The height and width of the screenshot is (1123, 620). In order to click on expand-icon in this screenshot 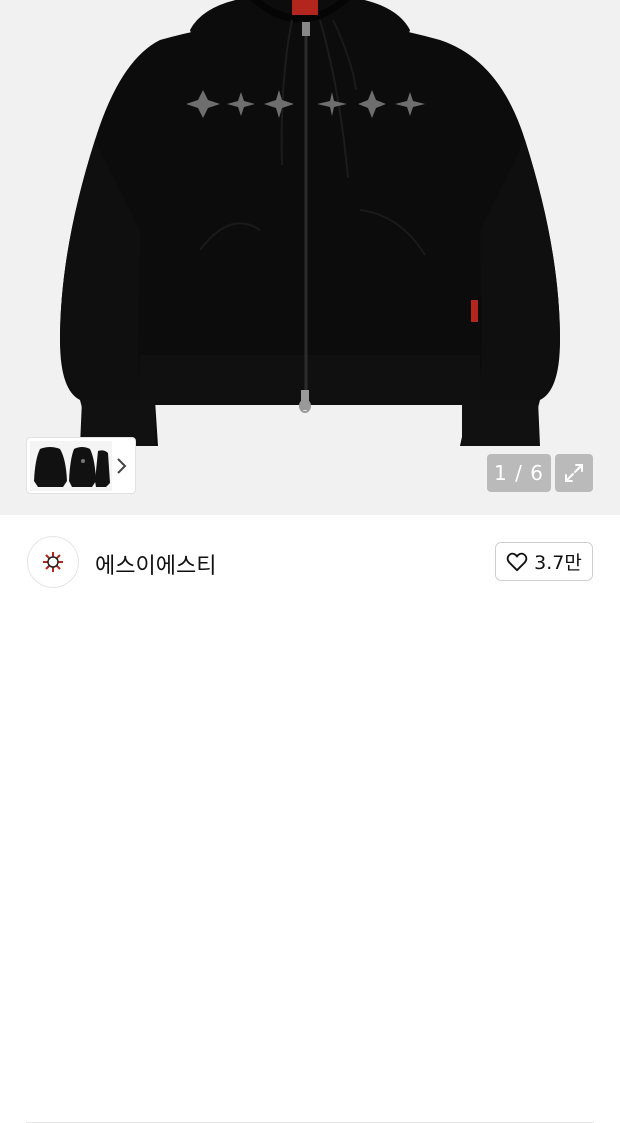, I will do `click(574, 473)`.